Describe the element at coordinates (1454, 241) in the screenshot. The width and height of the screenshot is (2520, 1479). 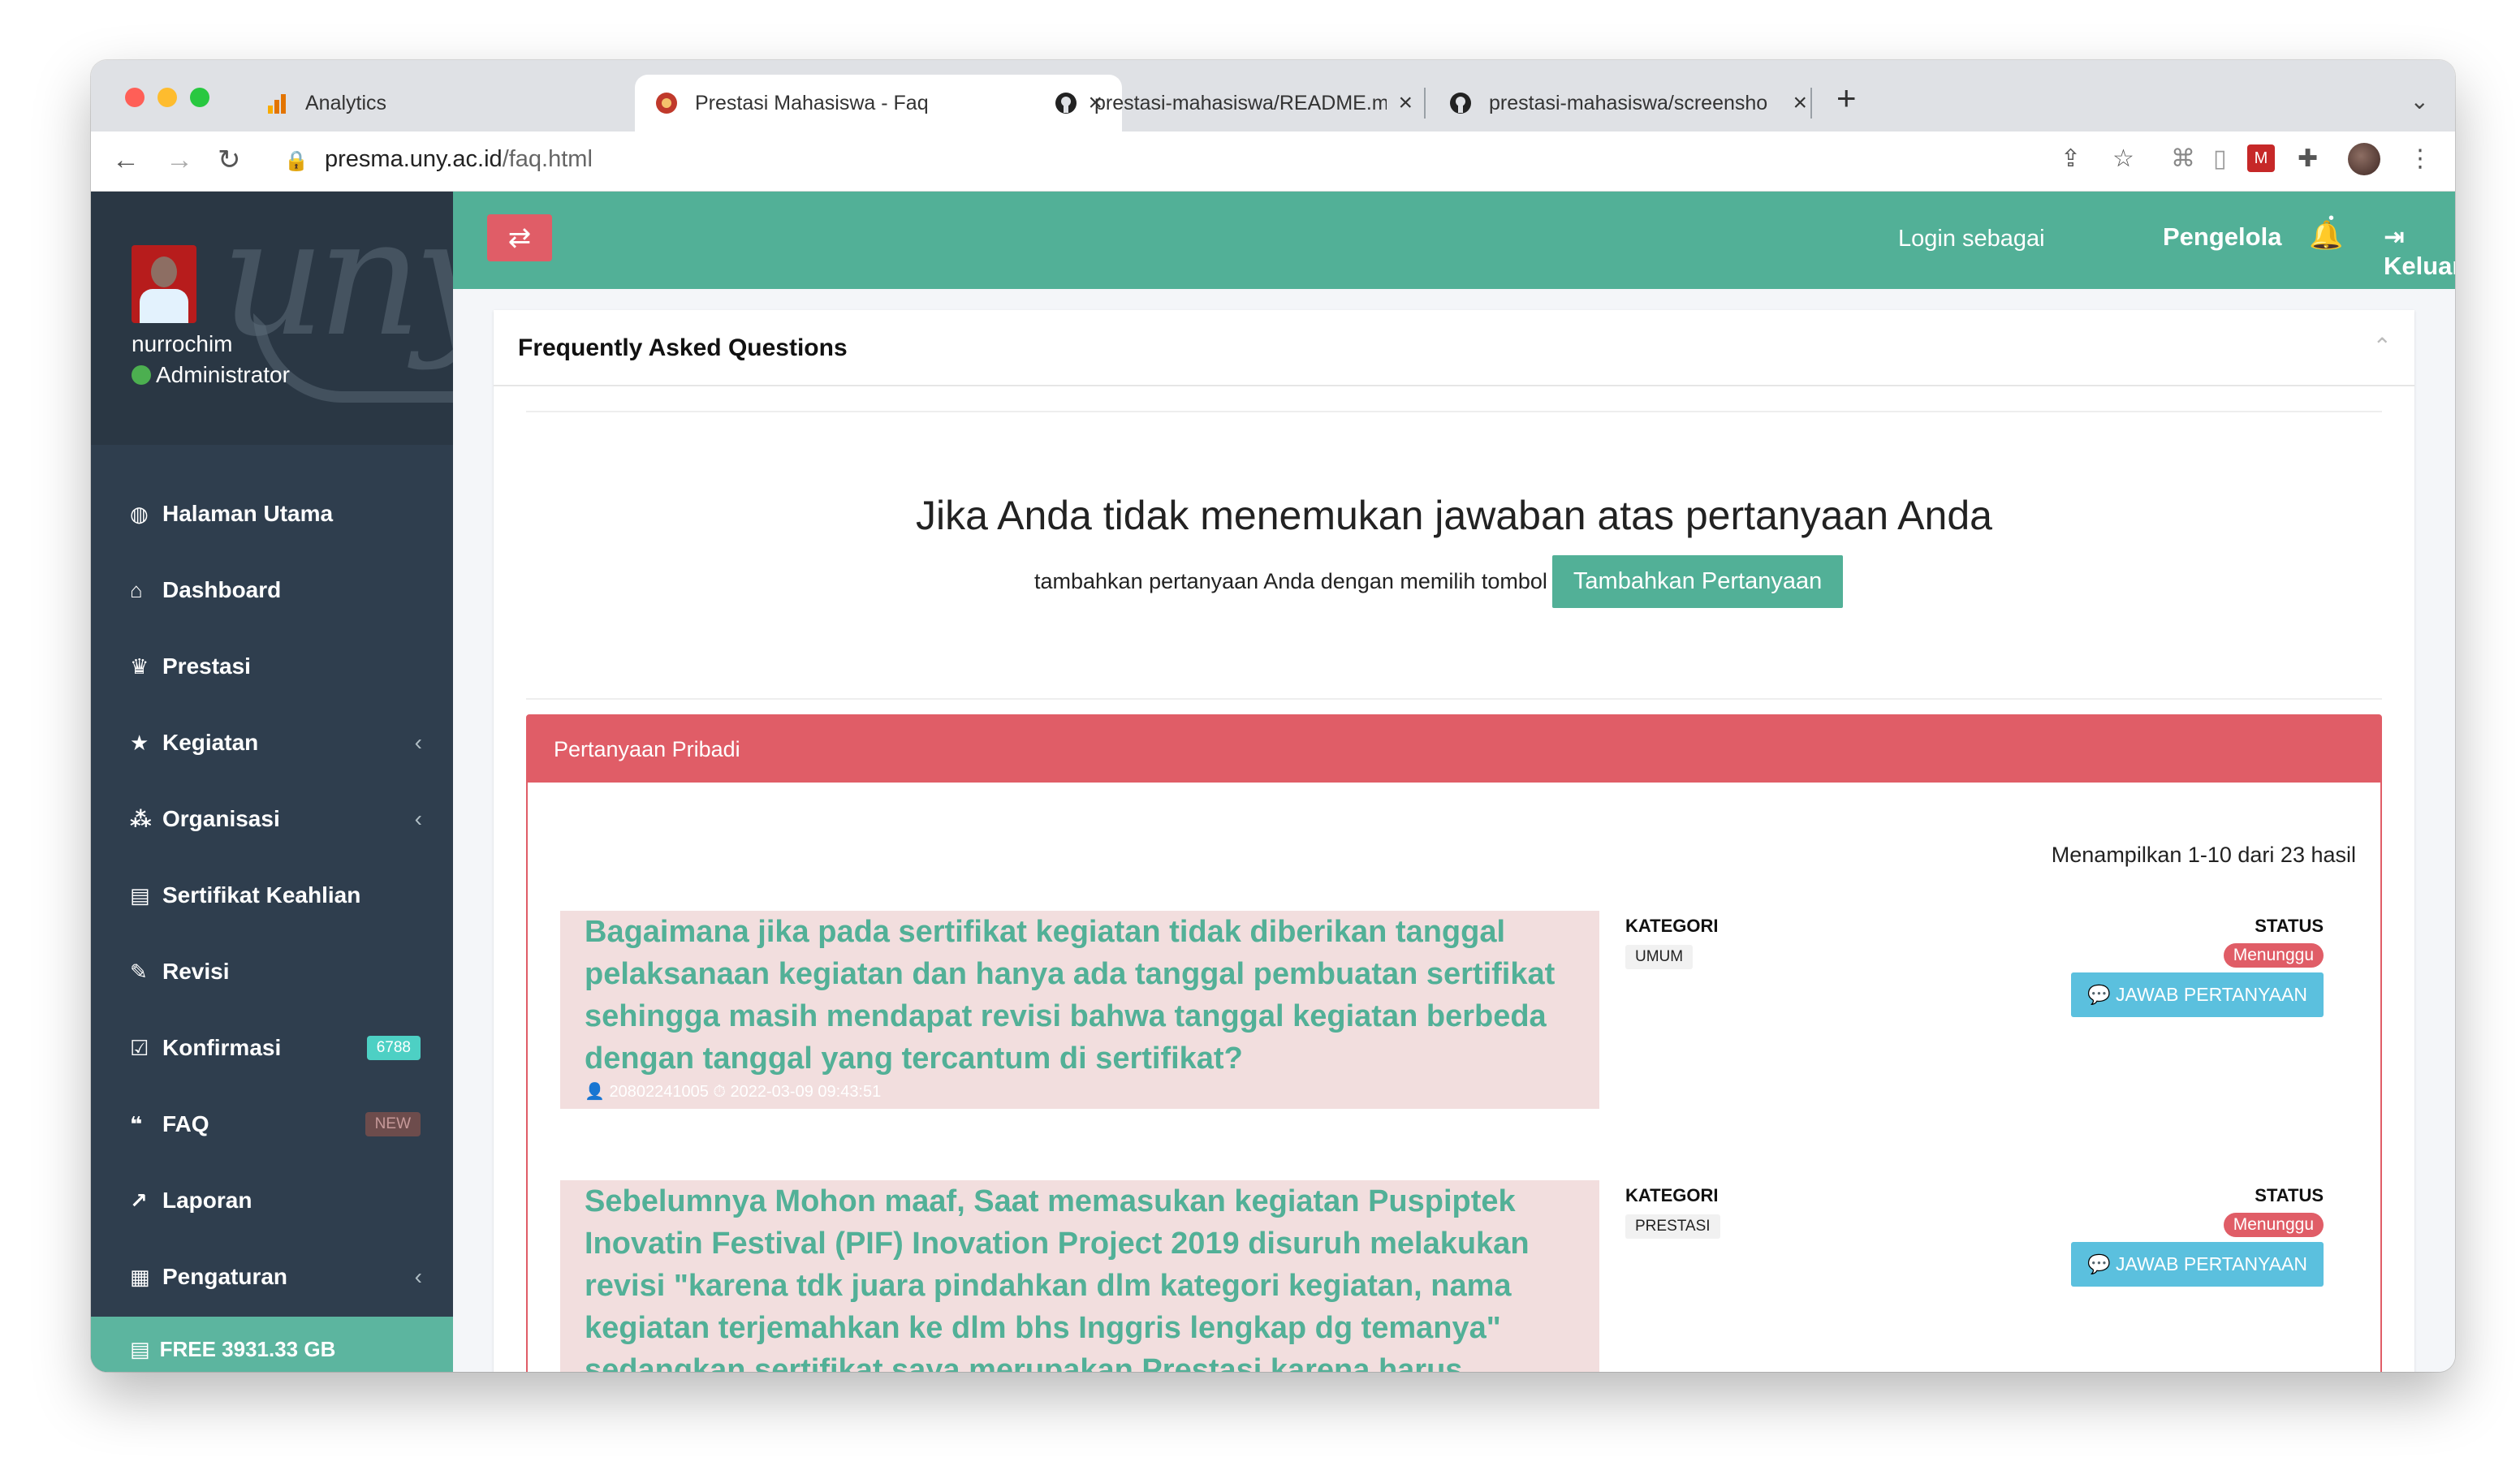
I see `top-navbar: ⇄ Login sebagai Pengelola 🔔 • ⇥ Keluar` at that location.